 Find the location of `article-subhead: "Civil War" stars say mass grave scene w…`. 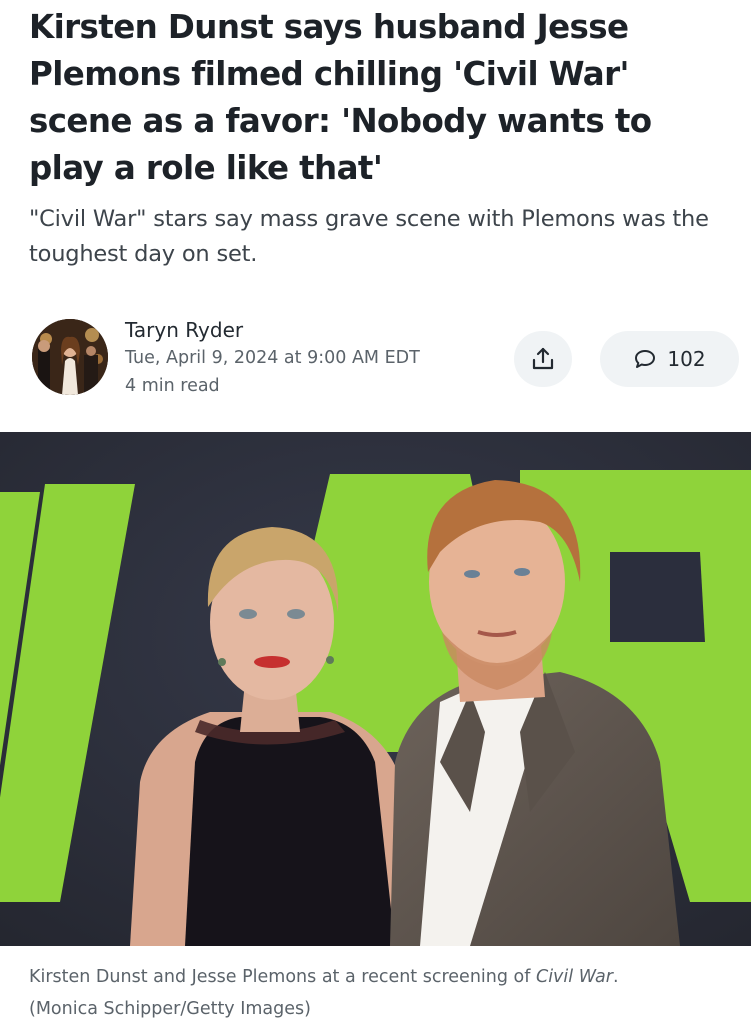

article-subhead: "Civil War" stars say mass grave scene w… is located at coordinates (369, 236).